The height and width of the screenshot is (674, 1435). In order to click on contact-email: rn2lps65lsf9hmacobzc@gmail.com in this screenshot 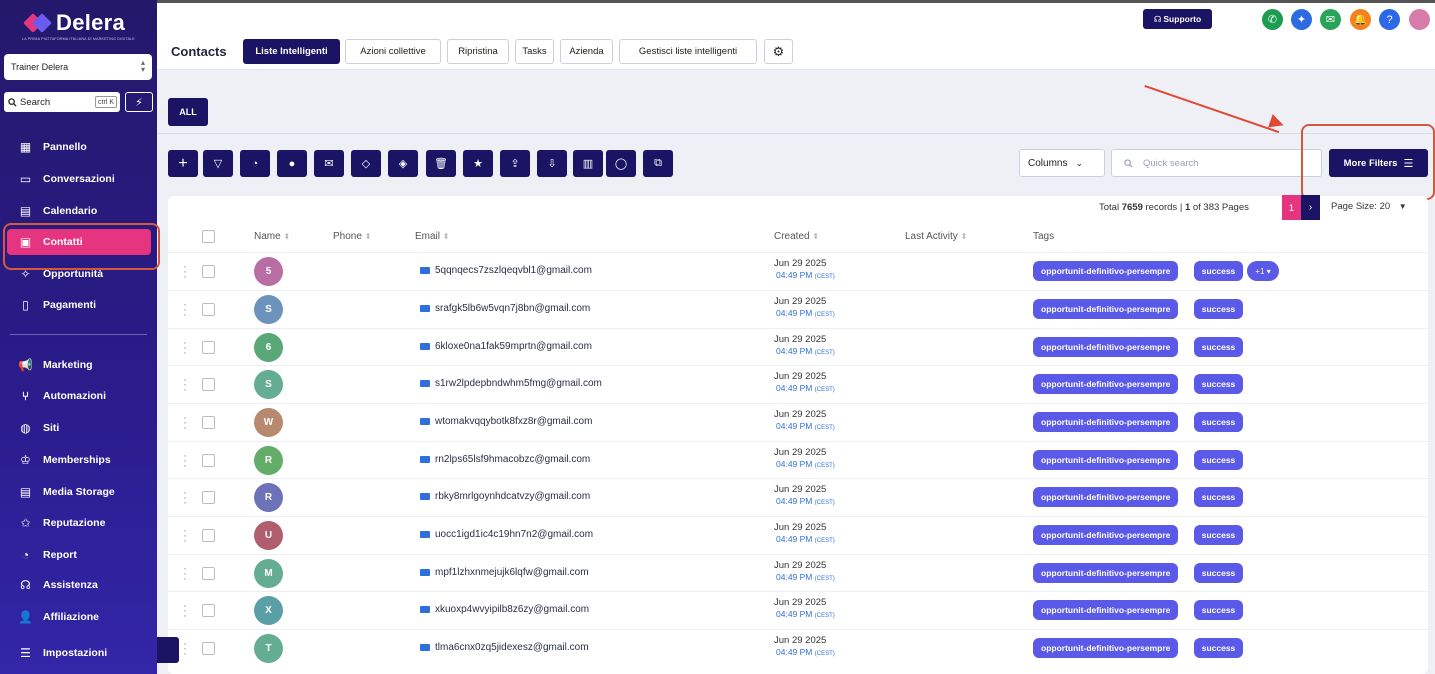, I will do `click(505, 459)`.